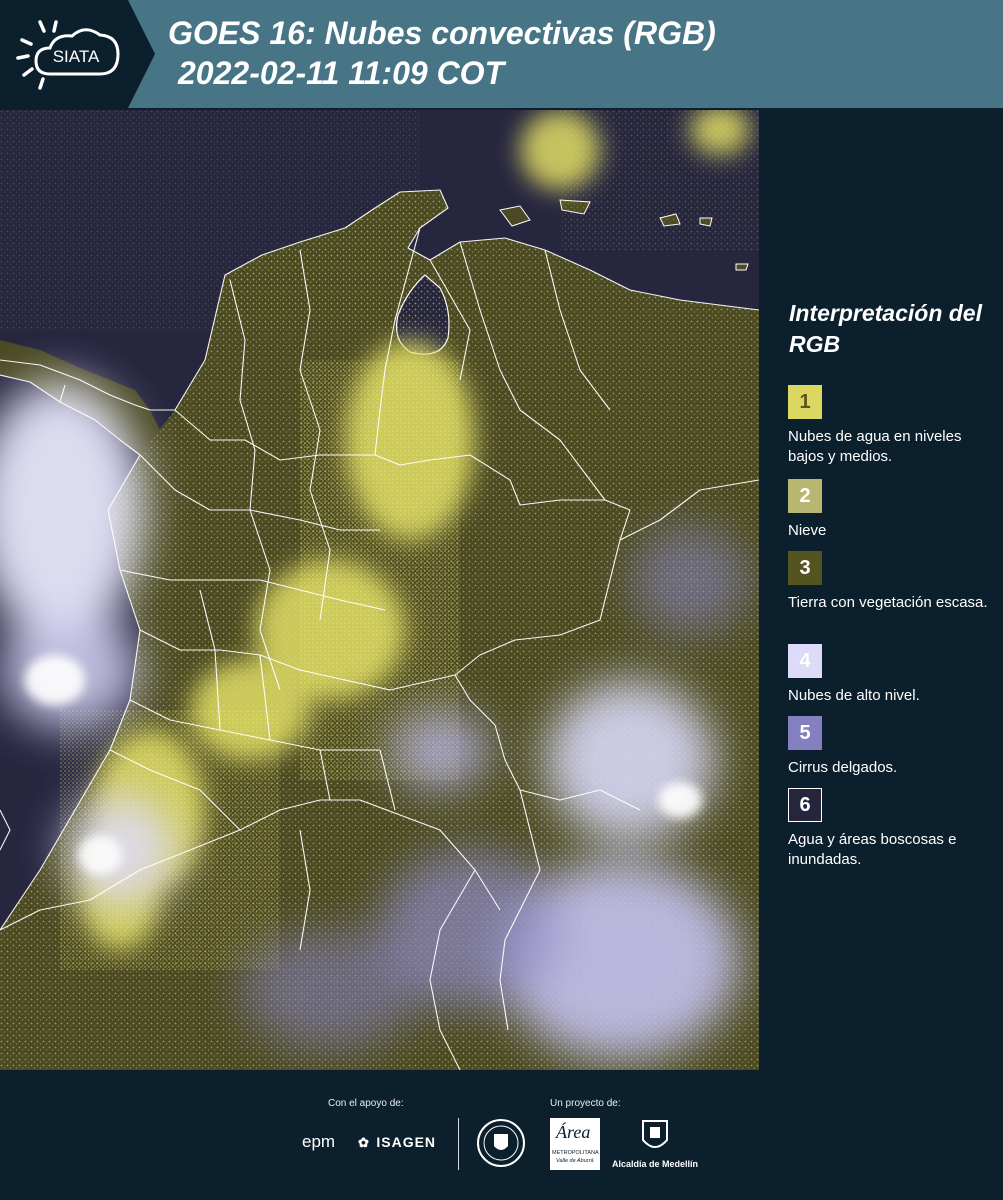 The width and height of the screenshot is (1003, 1200). What do you see at coordinates (854, 695) in the screenshot?
I see `legend-label-4: Nubes de alto nivel.` at bounding box center [854, 695].